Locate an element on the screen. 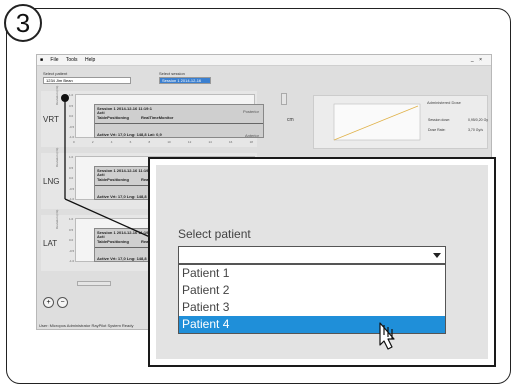 Image resolution: width=517 pixels, height=391 pixels. patient-dropdown is located at coordinates (312, 255).